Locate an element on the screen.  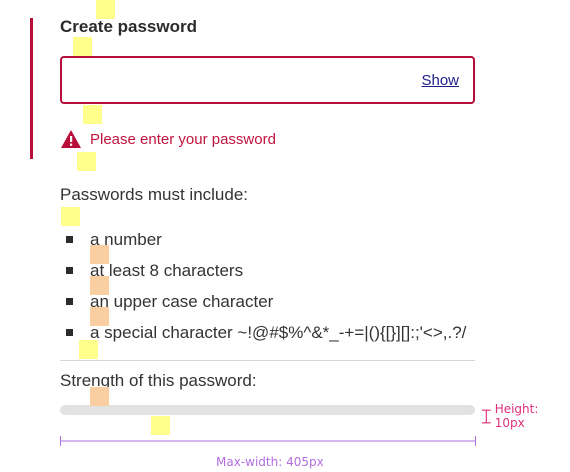
requirement-item: an upper case character is located at coordinates (266, 301).